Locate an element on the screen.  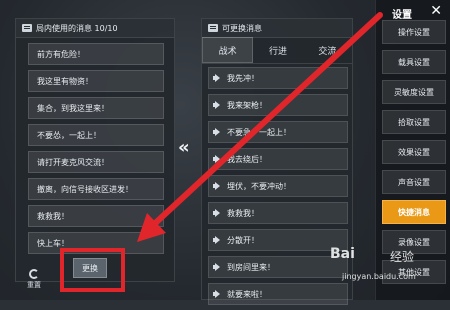
watermark-text: 经验 is located at coordinates (402, 257).